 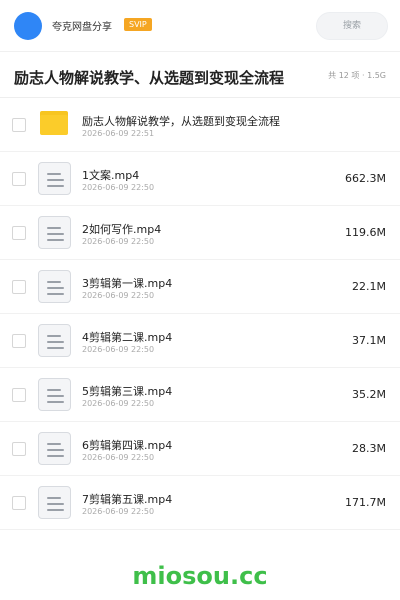 I want to click on item-size: 28.3M, so click(x=369, y=448).